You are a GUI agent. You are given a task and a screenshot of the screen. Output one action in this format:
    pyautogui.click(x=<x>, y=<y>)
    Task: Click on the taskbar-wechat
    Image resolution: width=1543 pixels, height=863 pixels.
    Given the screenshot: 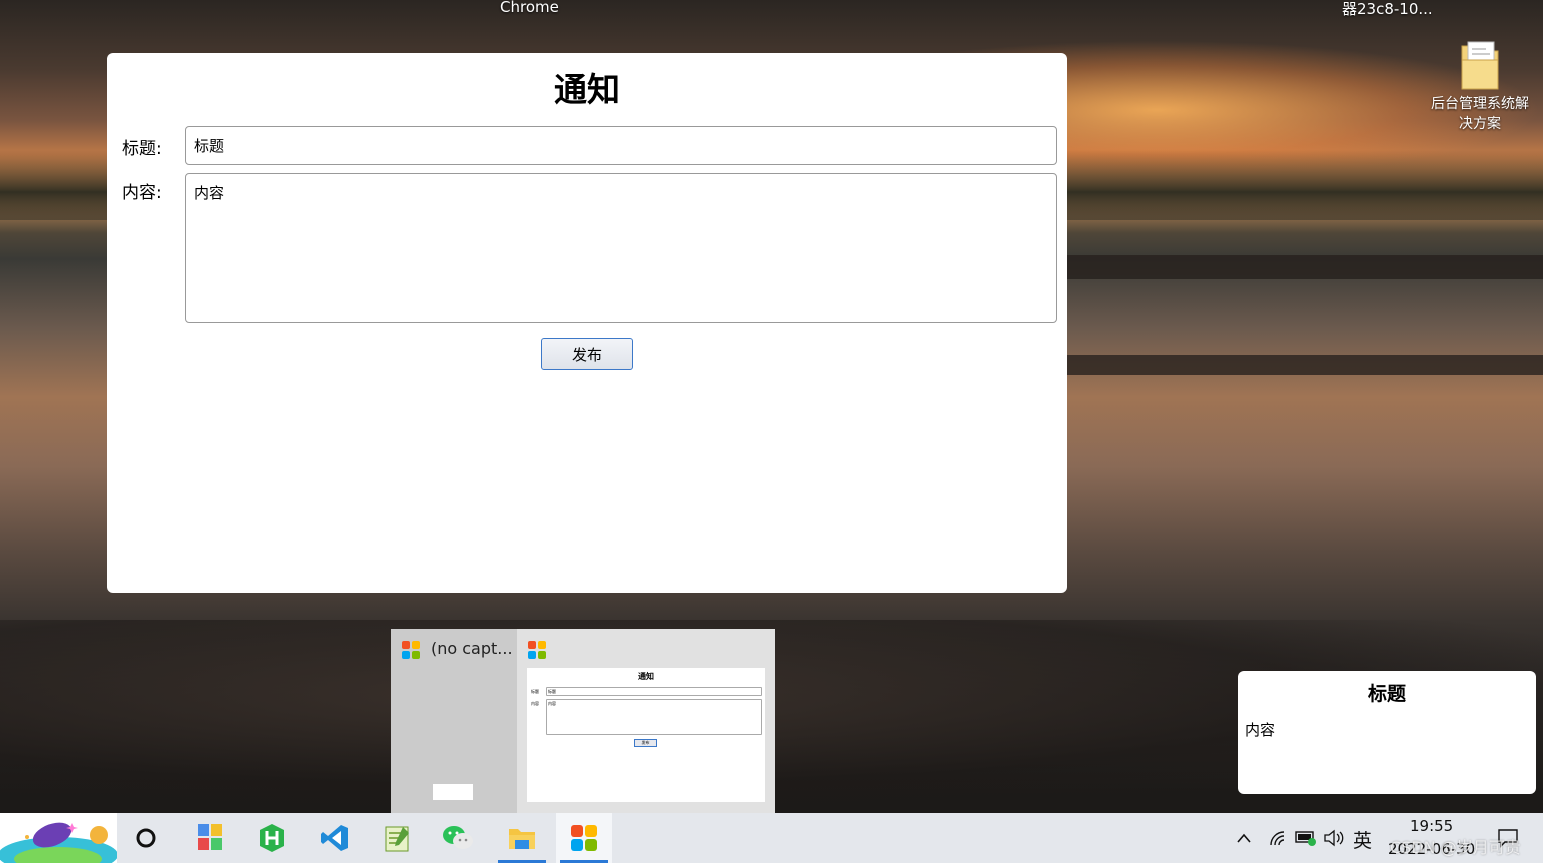 What is the action you would take?
    pyautogui.click(x=458, y=838)
    